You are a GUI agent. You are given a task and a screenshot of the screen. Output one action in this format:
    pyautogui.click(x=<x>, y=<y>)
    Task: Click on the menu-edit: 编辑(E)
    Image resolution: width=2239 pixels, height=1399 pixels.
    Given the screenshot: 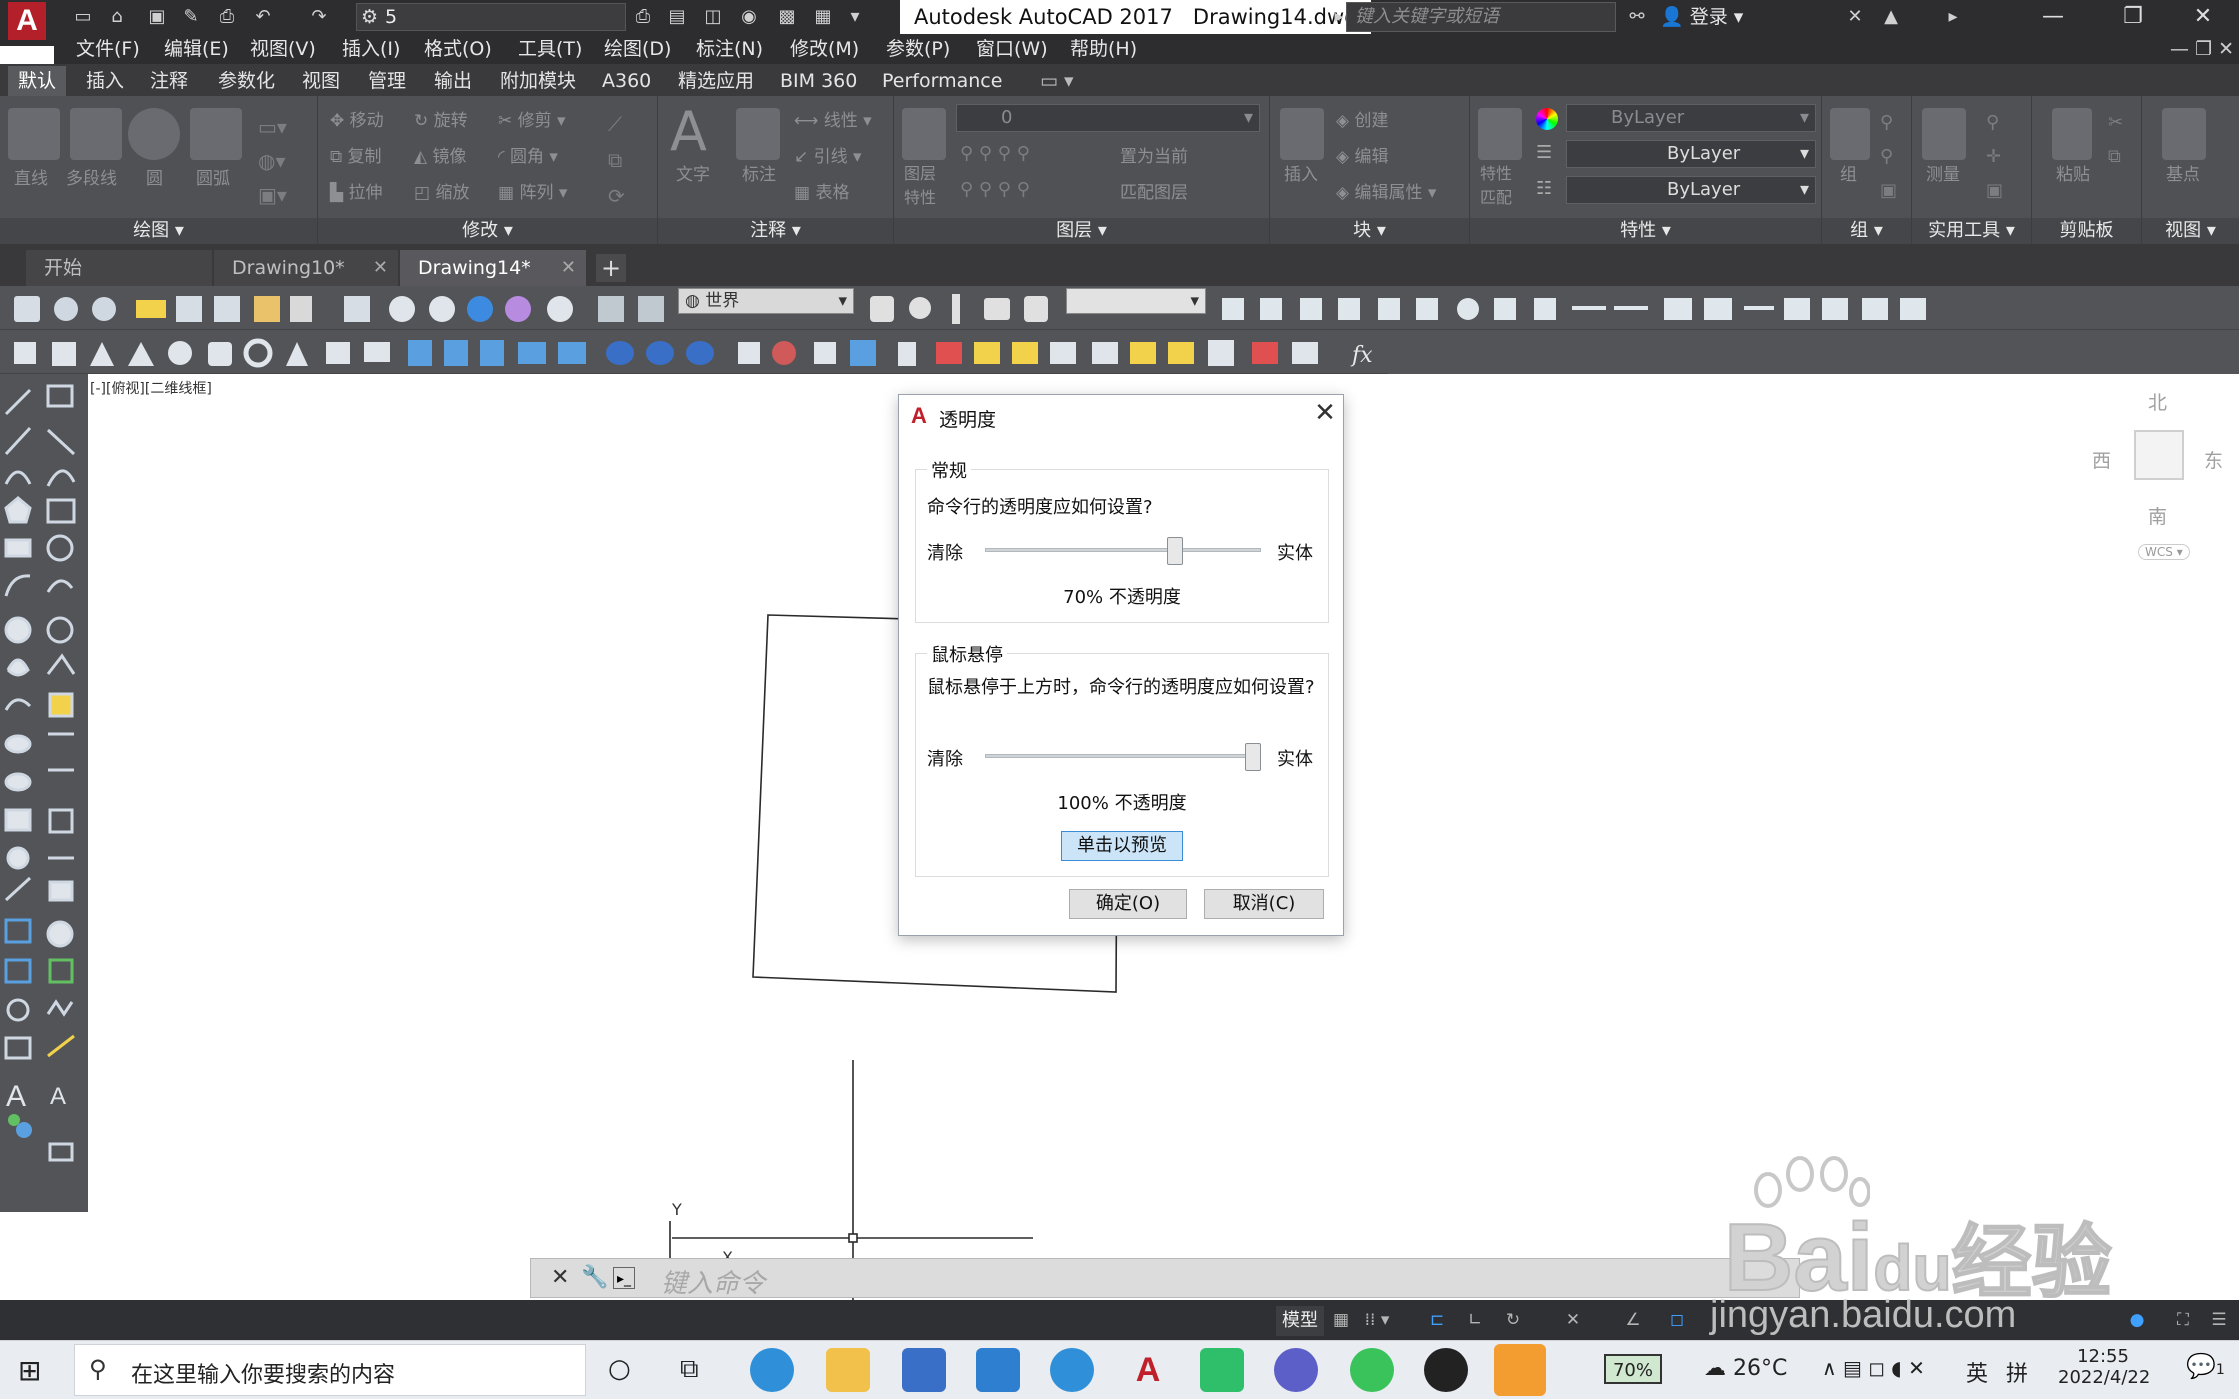 What is the action you would take?
    pyautogui.click(x=196, y=49)
    